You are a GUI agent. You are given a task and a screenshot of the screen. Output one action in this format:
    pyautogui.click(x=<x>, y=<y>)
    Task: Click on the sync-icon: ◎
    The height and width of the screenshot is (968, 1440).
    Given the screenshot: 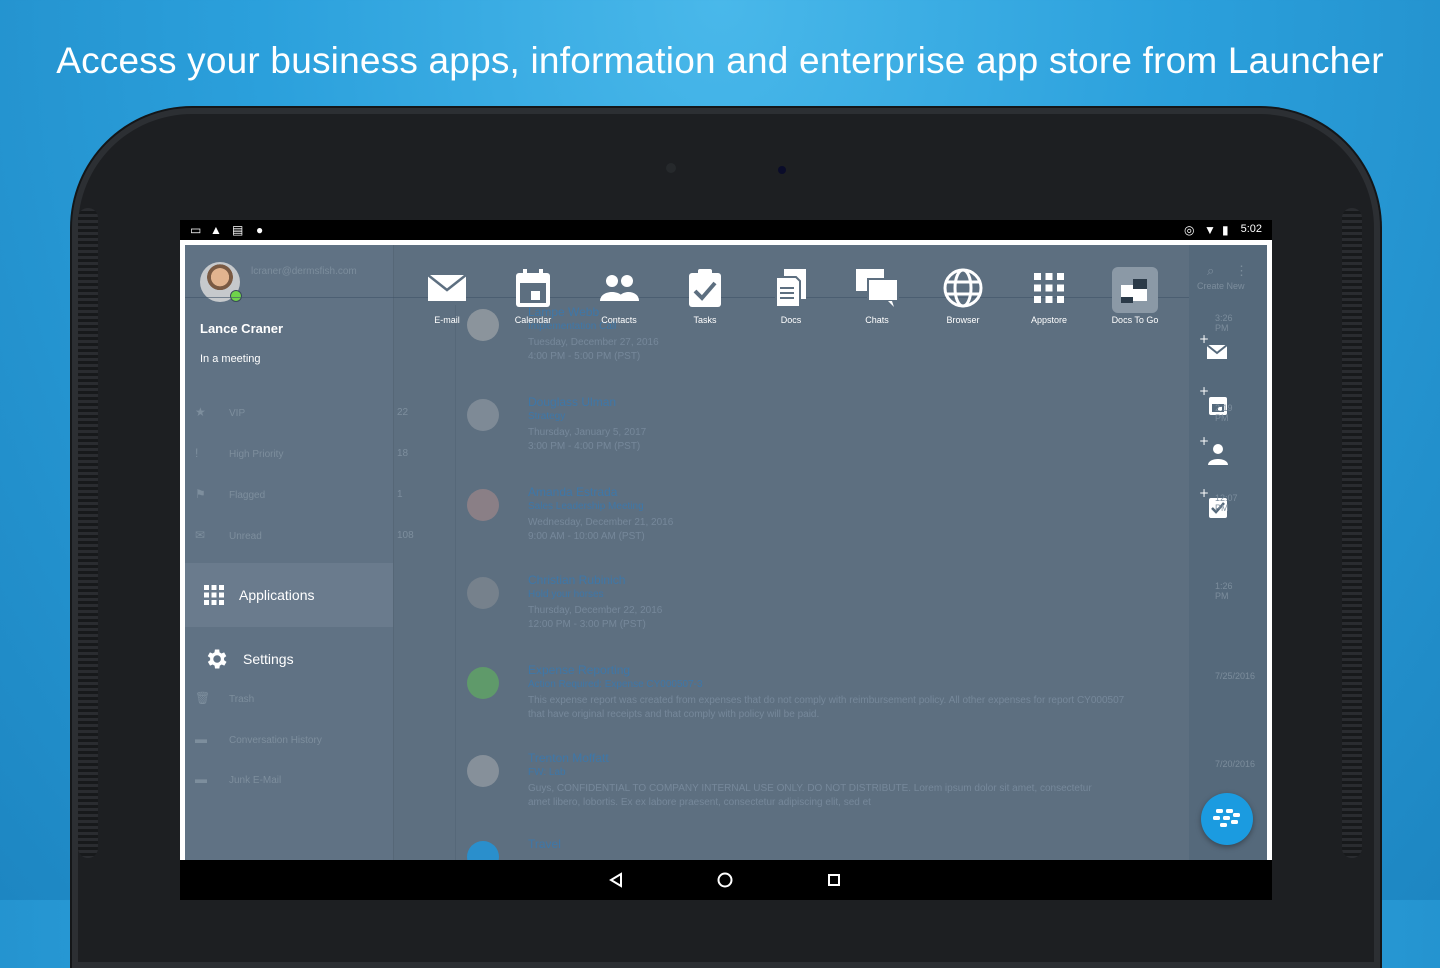 What is the action you would take?
    pyautogui.click(x=1189, y=230)
    